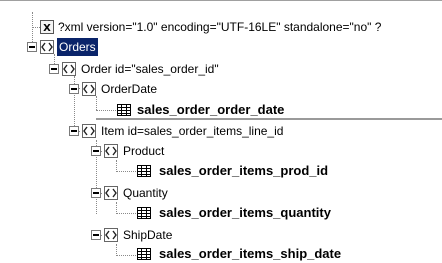 The height and width of the screenshot is (263, 442). What do you see at coordinates (74, 89) in the screenshot?
I see `collapse-order-date-button` at bounding box center [74, 89].